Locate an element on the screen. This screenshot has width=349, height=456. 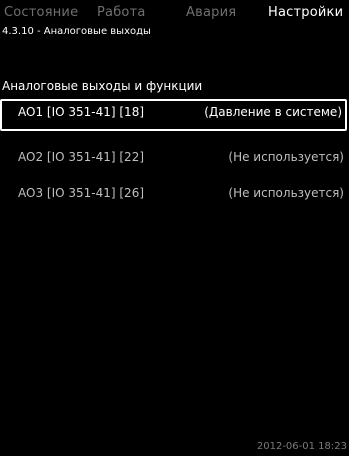
status-datetime: 2012-06-01 18:23 is located at coordinates (301, 446).